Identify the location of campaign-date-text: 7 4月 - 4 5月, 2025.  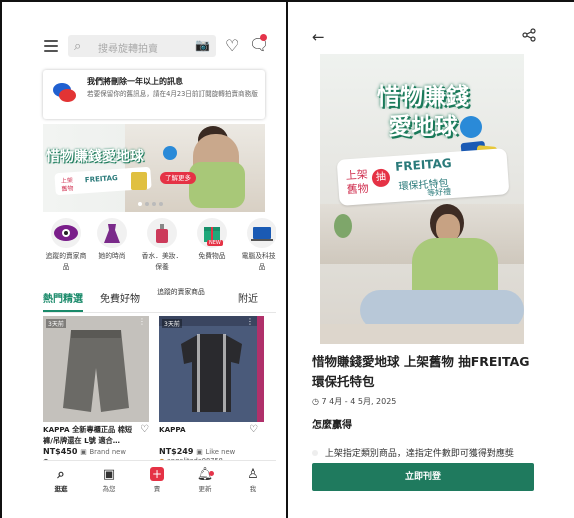
(359, 401).